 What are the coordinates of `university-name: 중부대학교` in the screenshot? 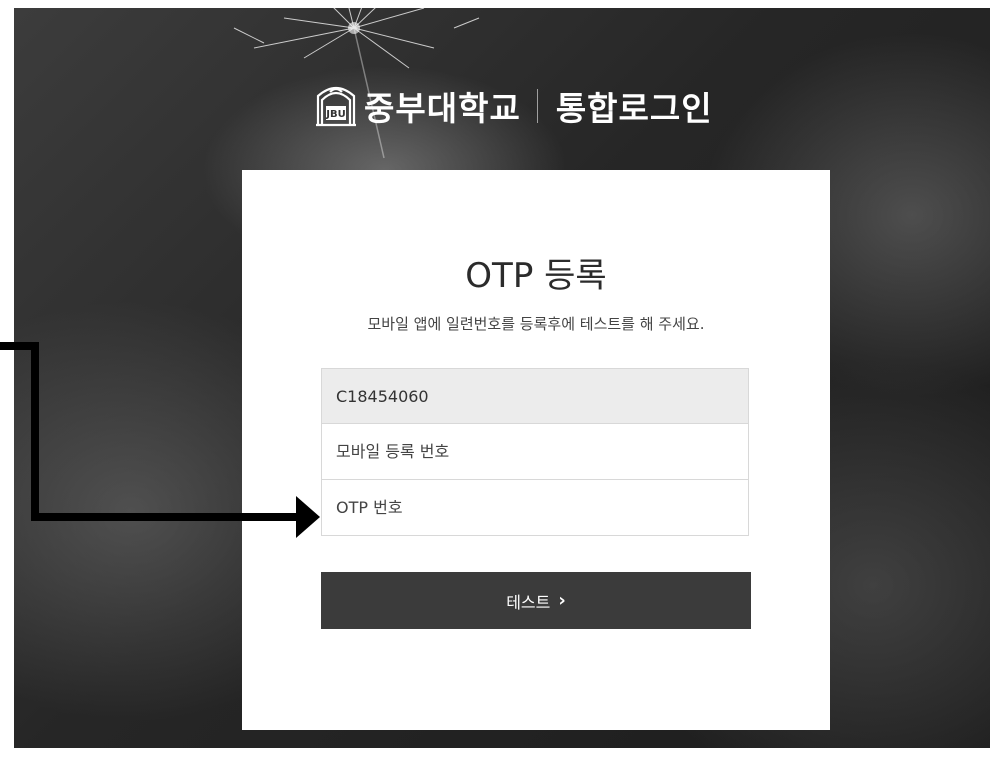 It's located at (442, 108).